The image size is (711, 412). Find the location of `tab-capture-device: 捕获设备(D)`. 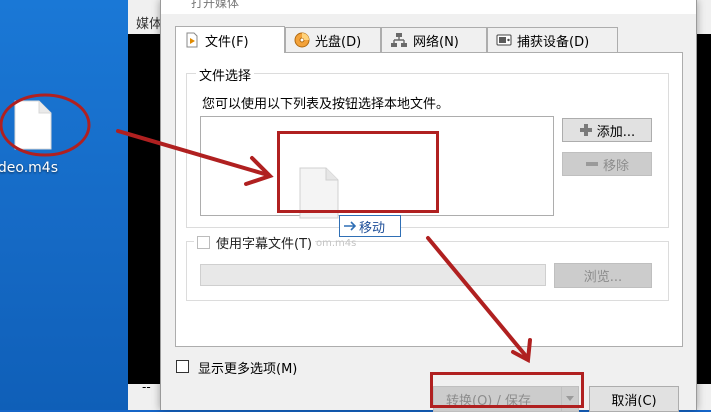

tab-capture-device: 捕获设备(D) is located at coordinates (552, 39).